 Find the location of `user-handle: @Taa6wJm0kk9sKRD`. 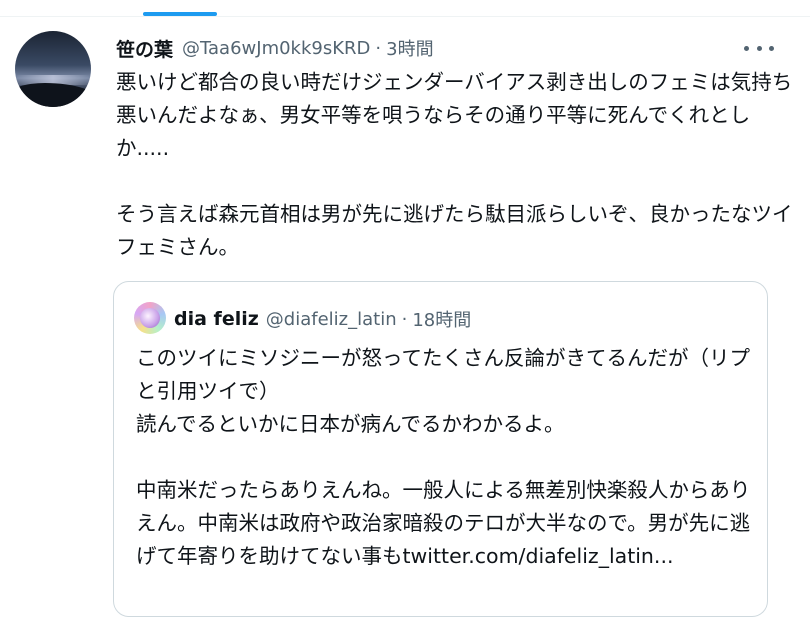

user-handle: @Taa6wJm0kk9sKRD is located at coordinates (276, 48).